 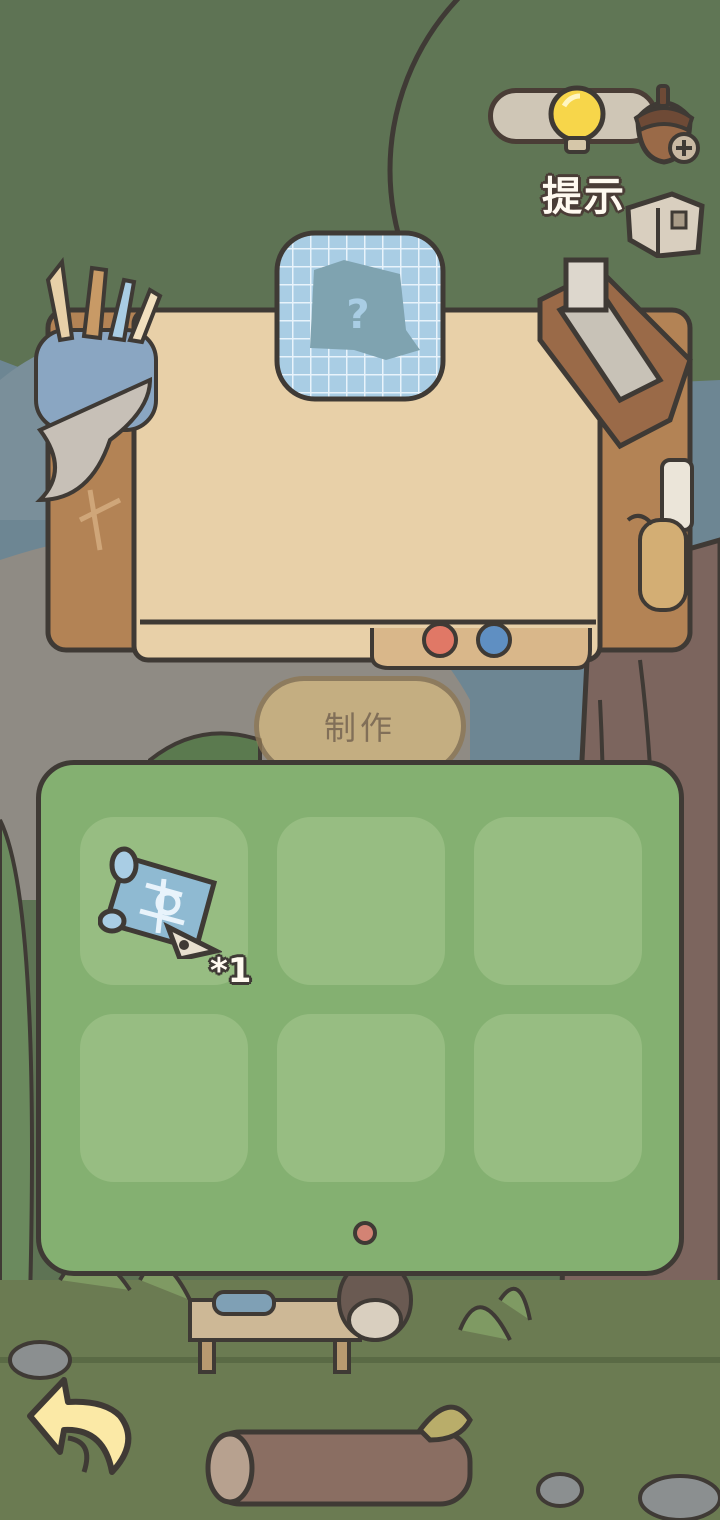 What do you see at coordinates (665, 224) in the screenshot?
I see `hint-book-icon` at bounding box center [665, 224].